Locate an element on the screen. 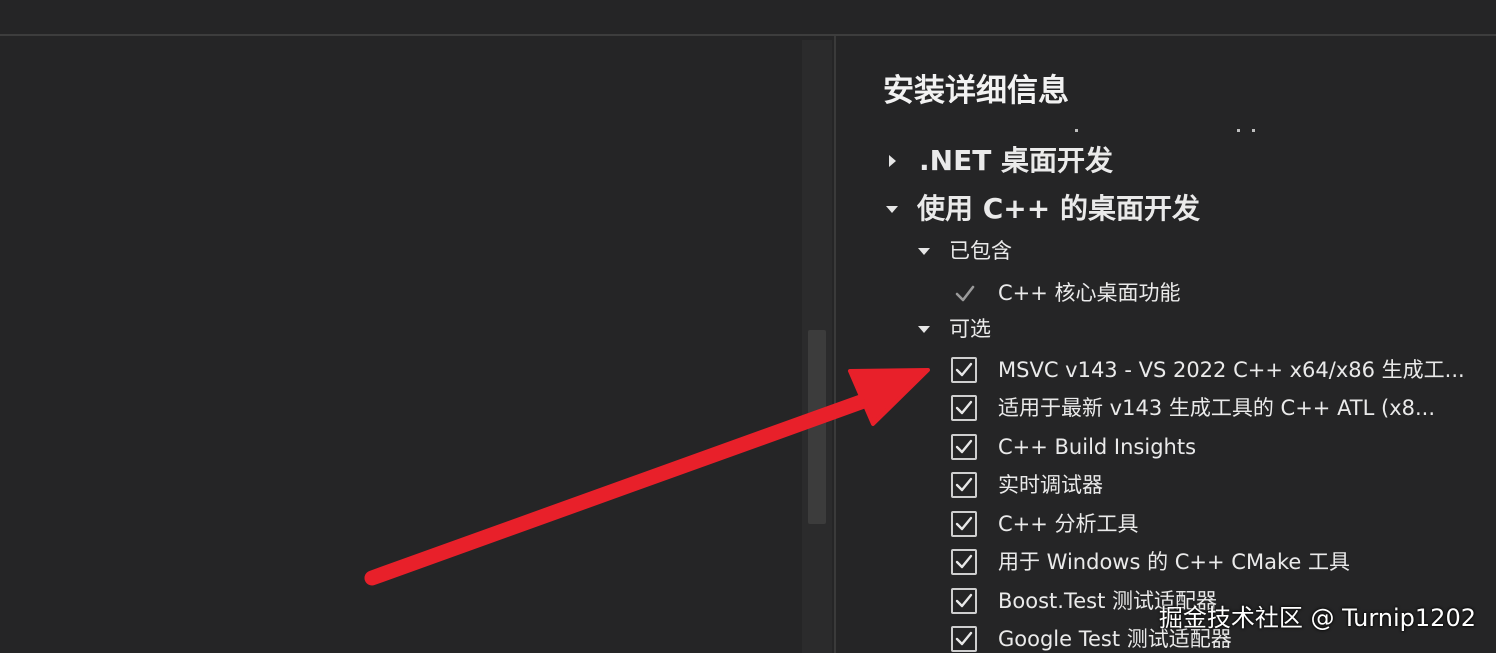 The width and height of the screenshot is (1496, 653). watermark: 掘金技术社区 @ Turnip1202 is located at coordinates (1317, 618).